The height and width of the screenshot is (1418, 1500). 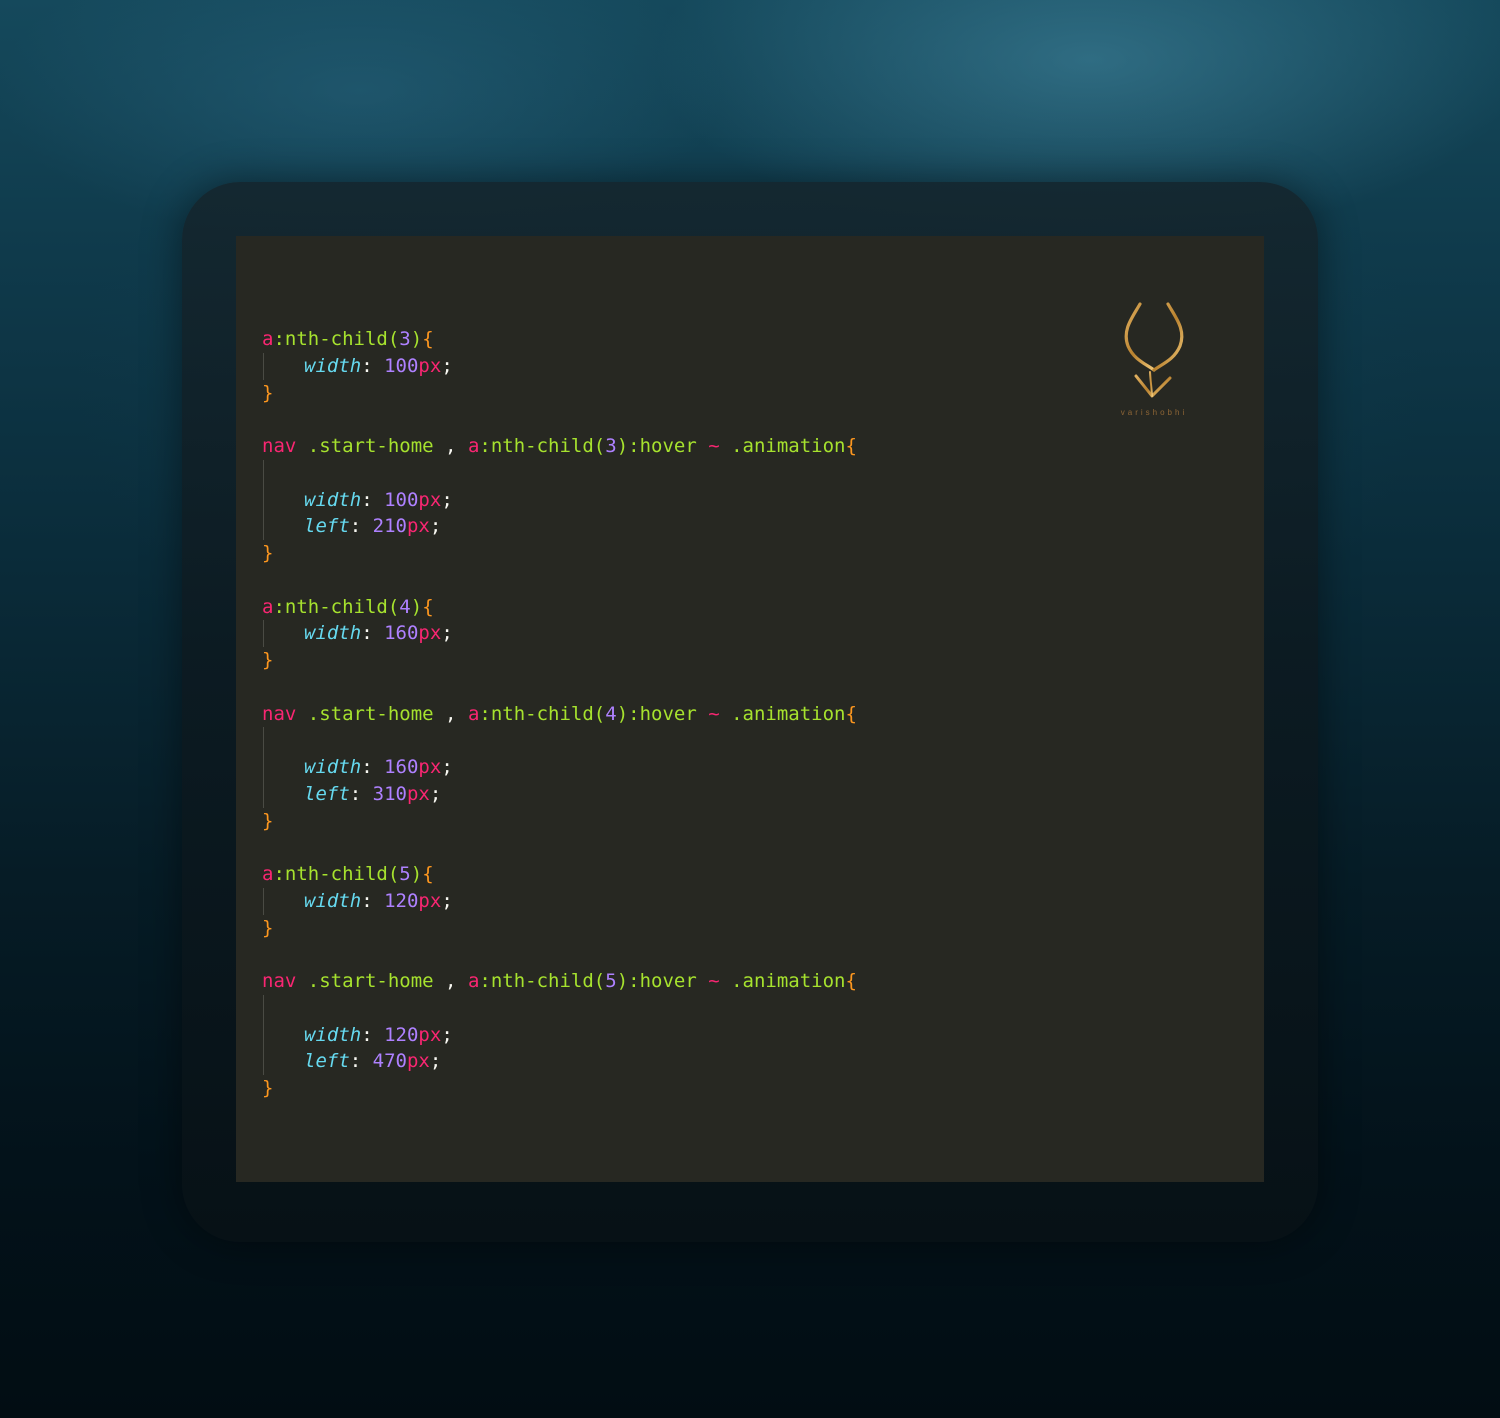 I want to click on code-declaration-line: left: 310px;, so click(x=763, y=794).